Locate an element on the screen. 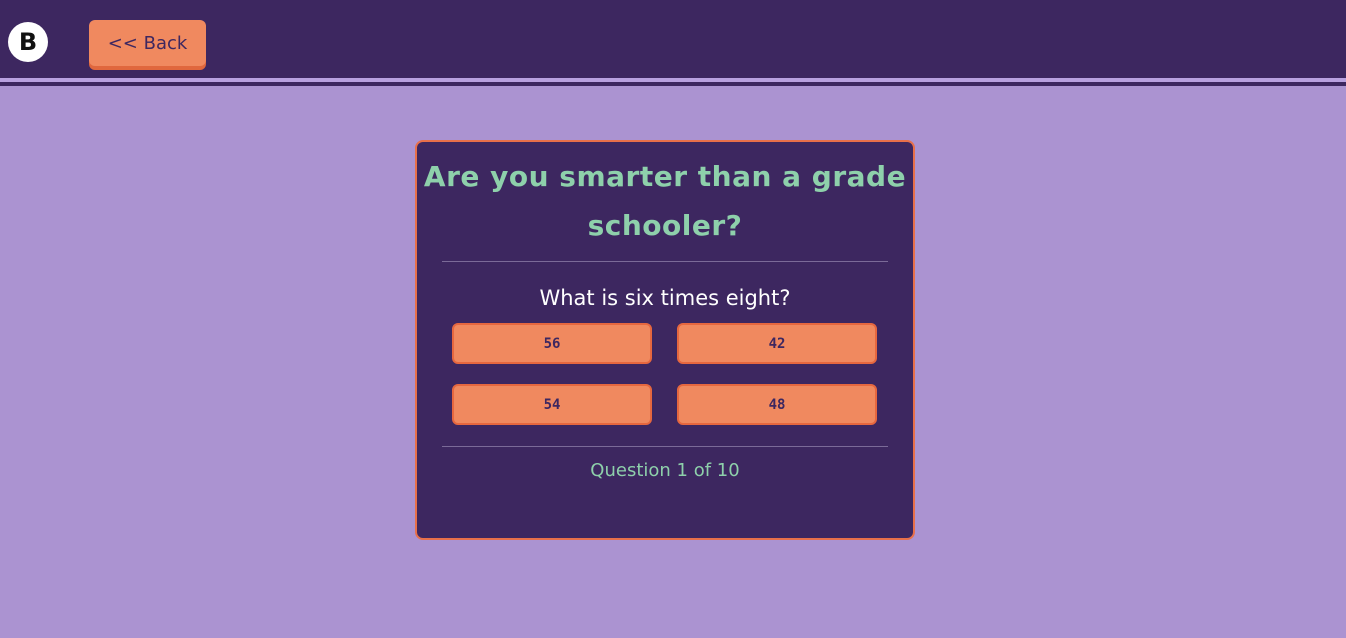  top-header-bar: B << Back is located at coordinates (673, 39).